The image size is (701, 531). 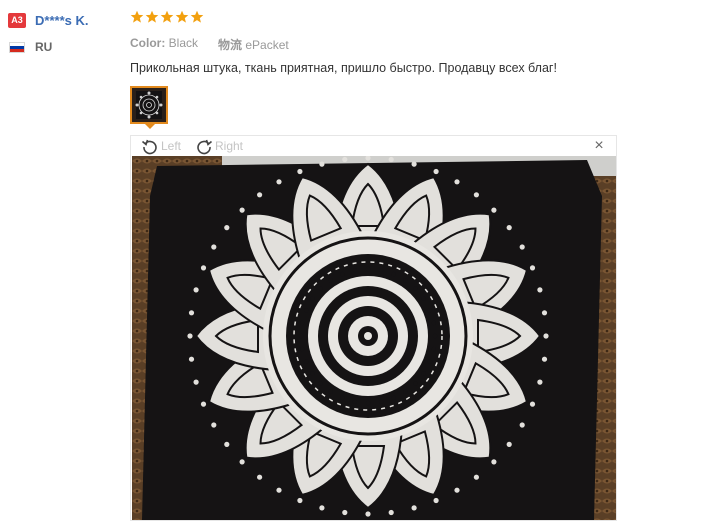 What do you see at coordinates (171, 146) in the screenshot?
I see `rotate-left-label: Left` at bounding box center [171, 146].